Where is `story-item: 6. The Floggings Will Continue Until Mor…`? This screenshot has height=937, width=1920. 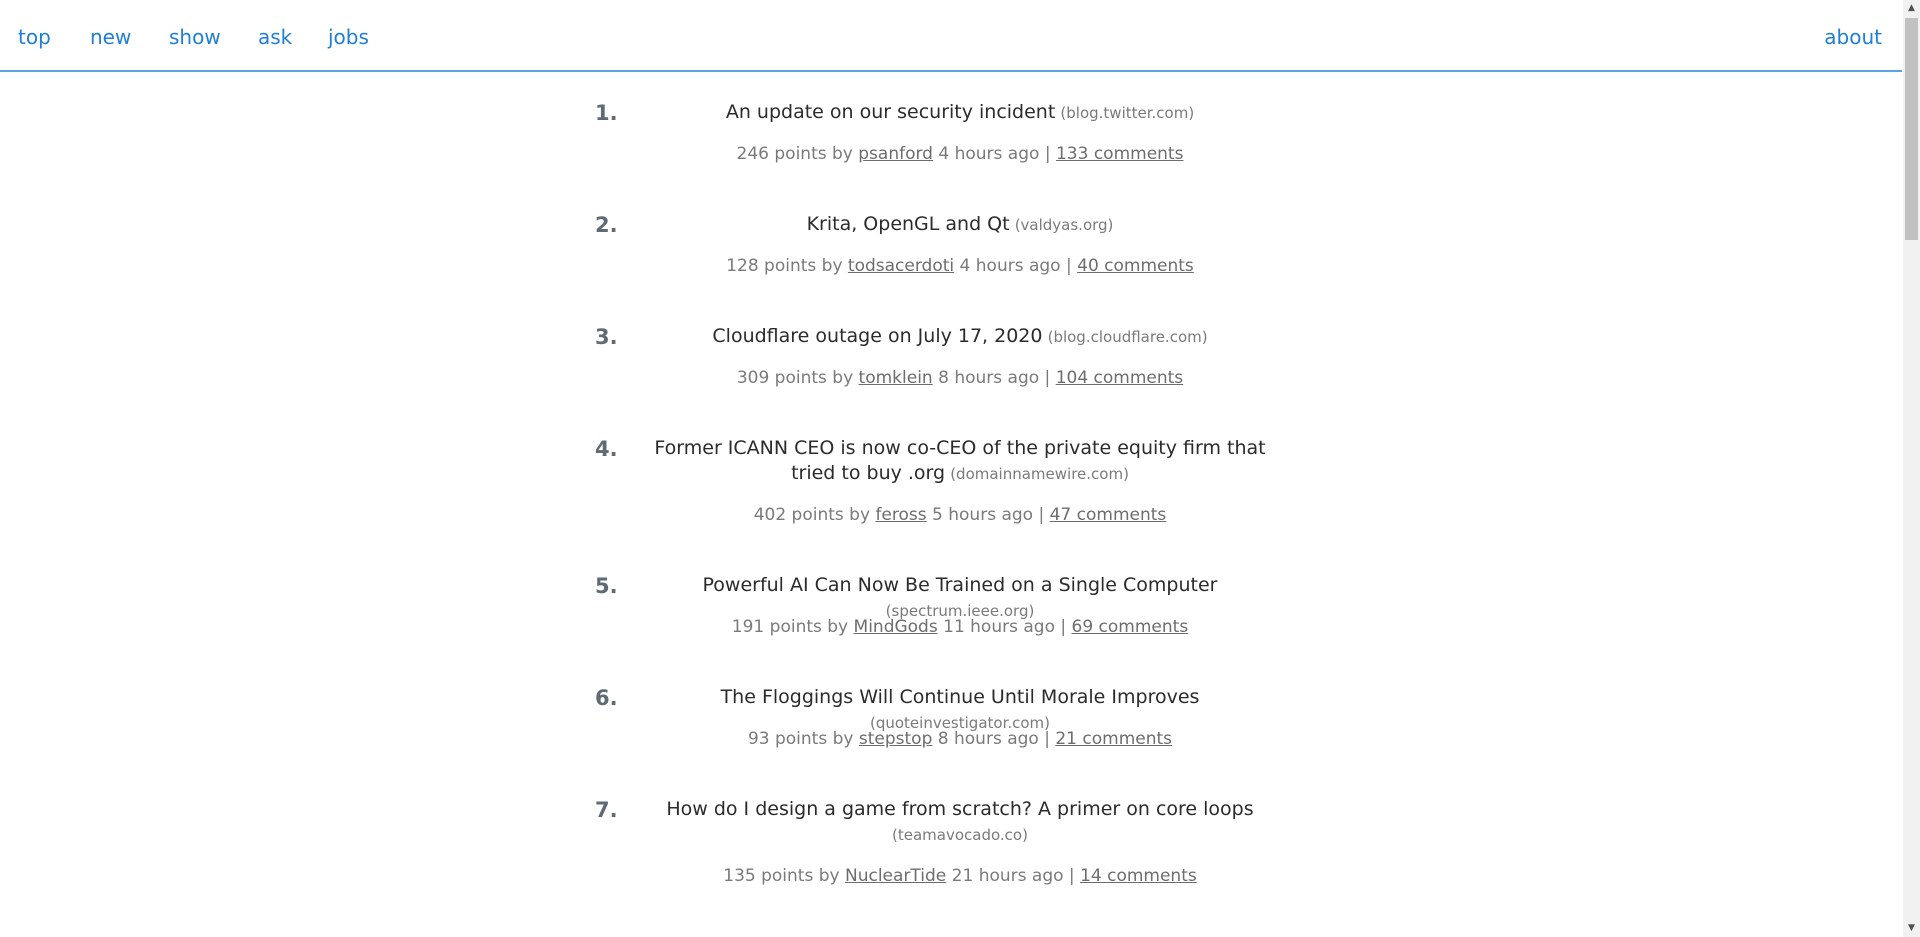 story-item: 6. The Floggings Will Continue Until Mor… is located at coordinates (948, 725).